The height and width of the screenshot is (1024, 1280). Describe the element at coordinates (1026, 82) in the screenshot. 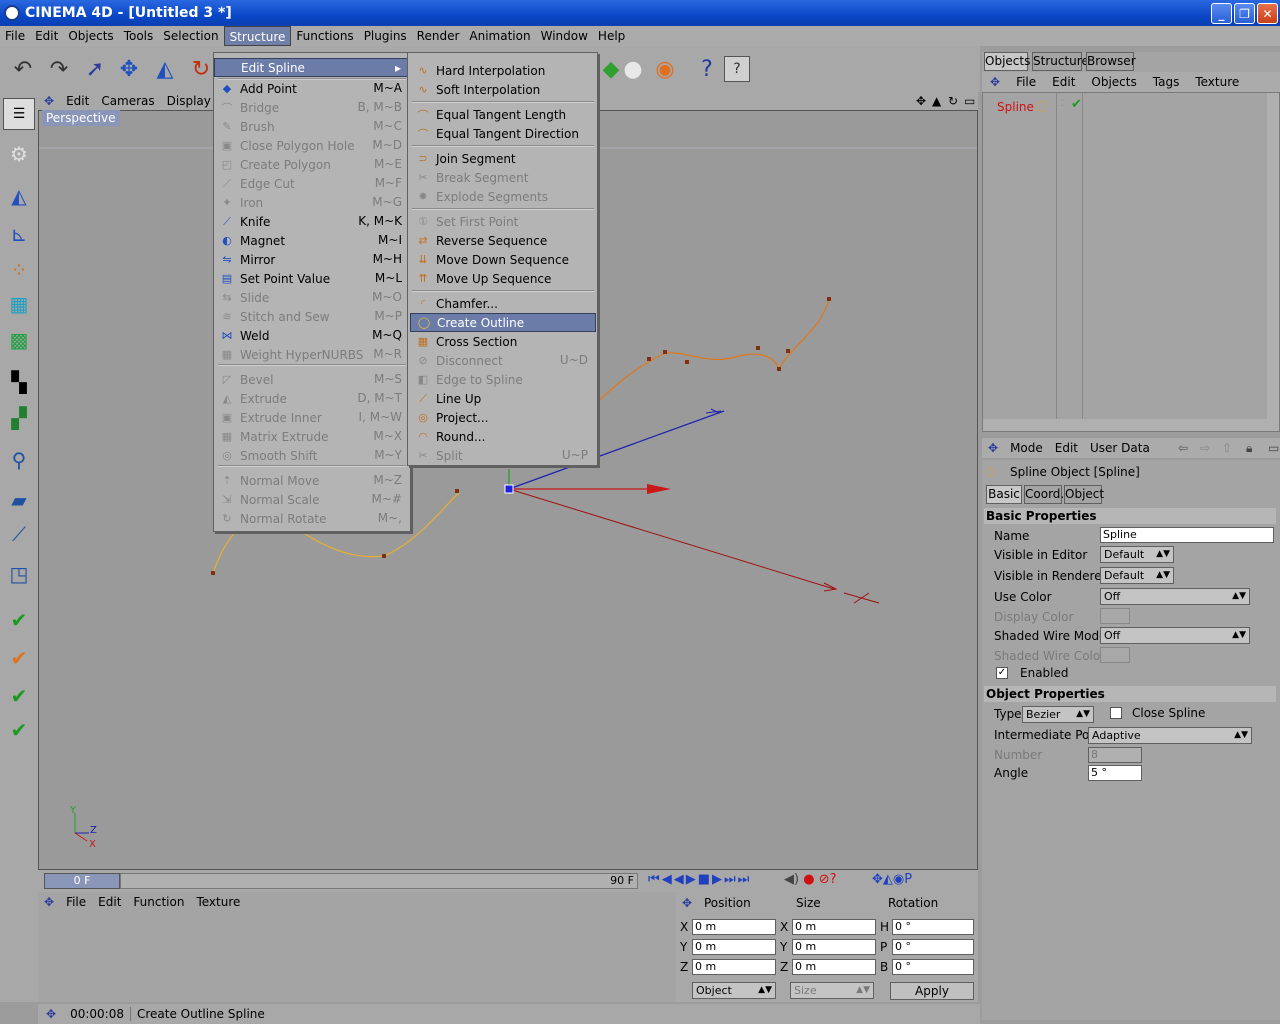

I see `objmgr-menu-file: File` at that location.